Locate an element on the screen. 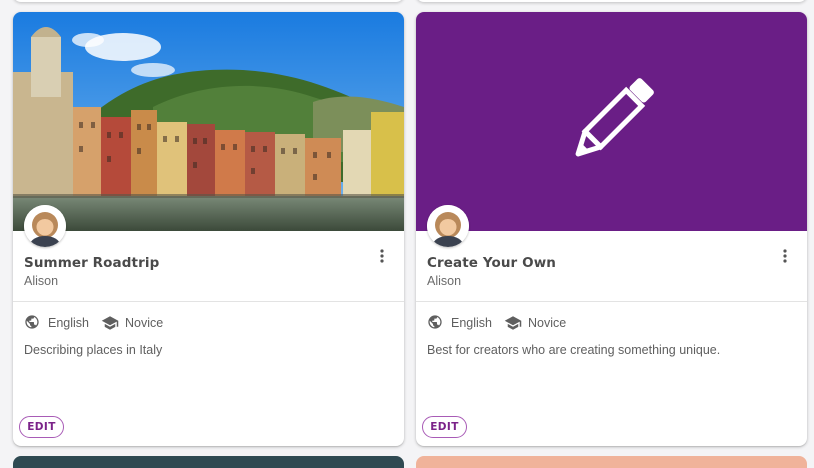  card-above-right-edge is located at coordinates (611, 1).